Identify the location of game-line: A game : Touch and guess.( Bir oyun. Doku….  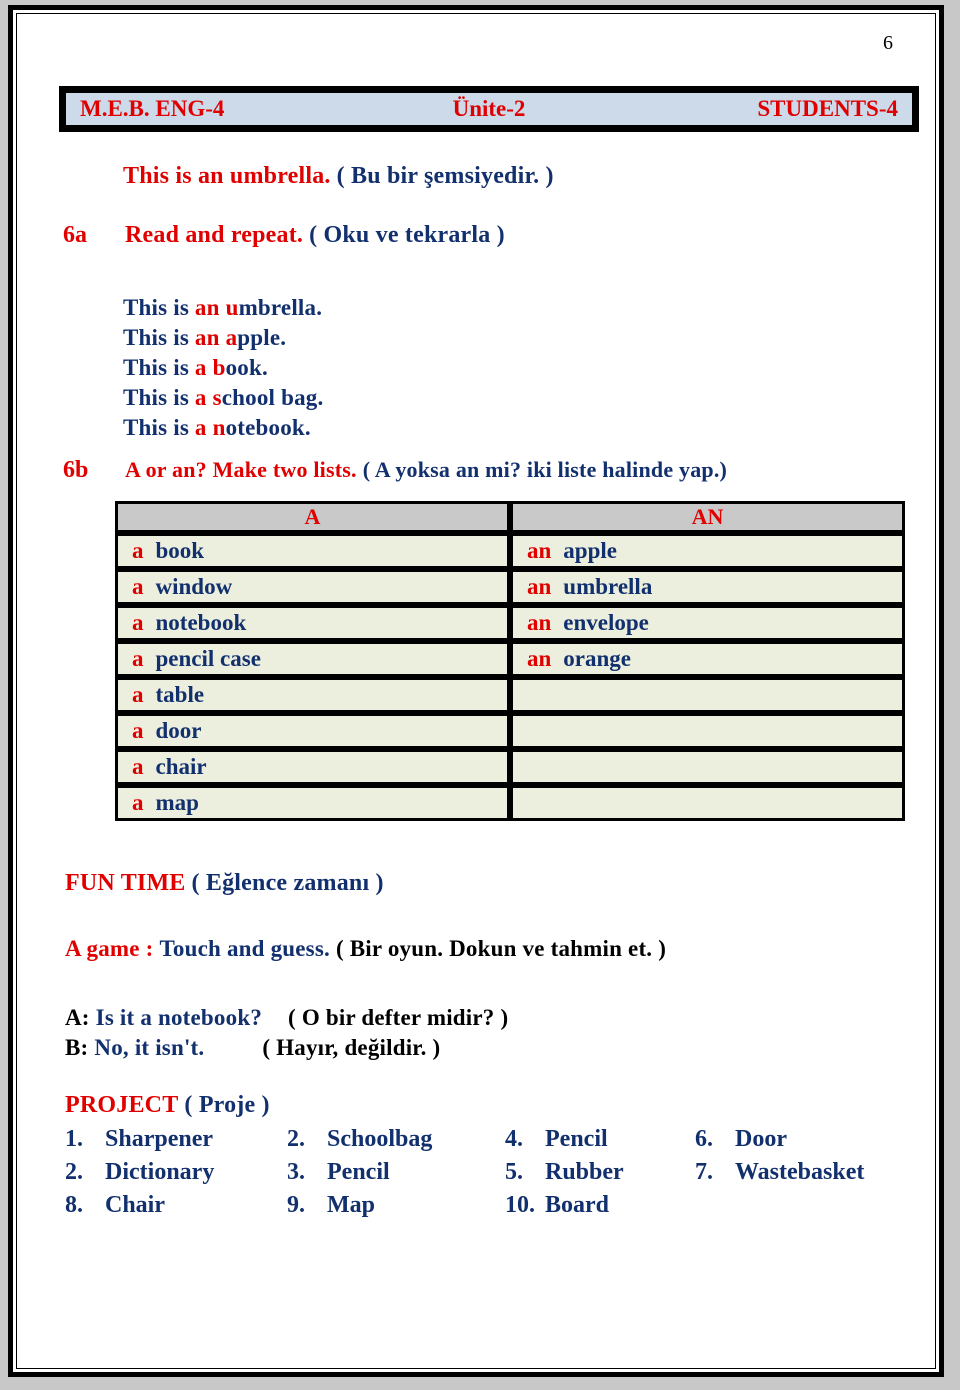
(365, 949).